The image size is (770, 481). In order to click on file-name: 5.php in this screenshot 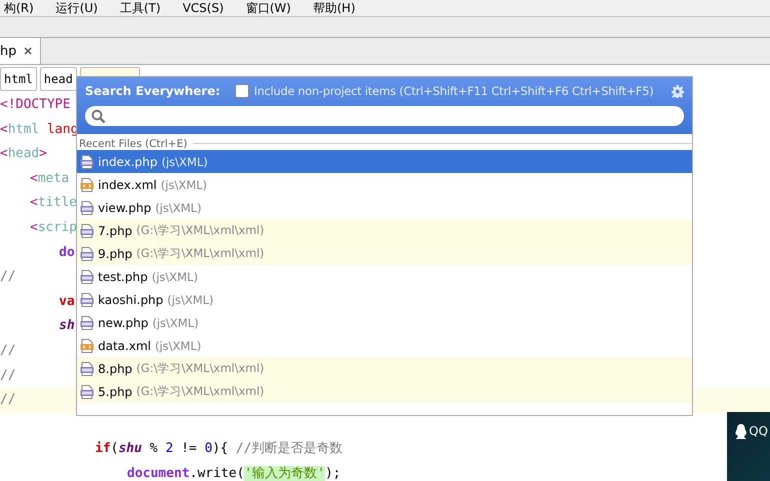, I will do `click(115, 391)`.